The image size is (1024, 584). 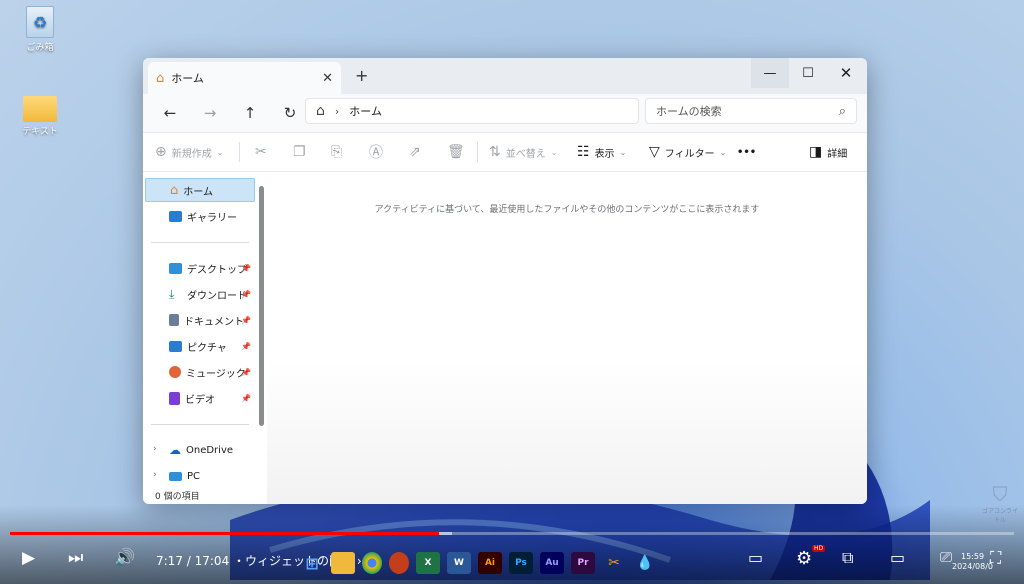 I want to click on miniplayer-icon: ⧉, so click(x=847, y=558).